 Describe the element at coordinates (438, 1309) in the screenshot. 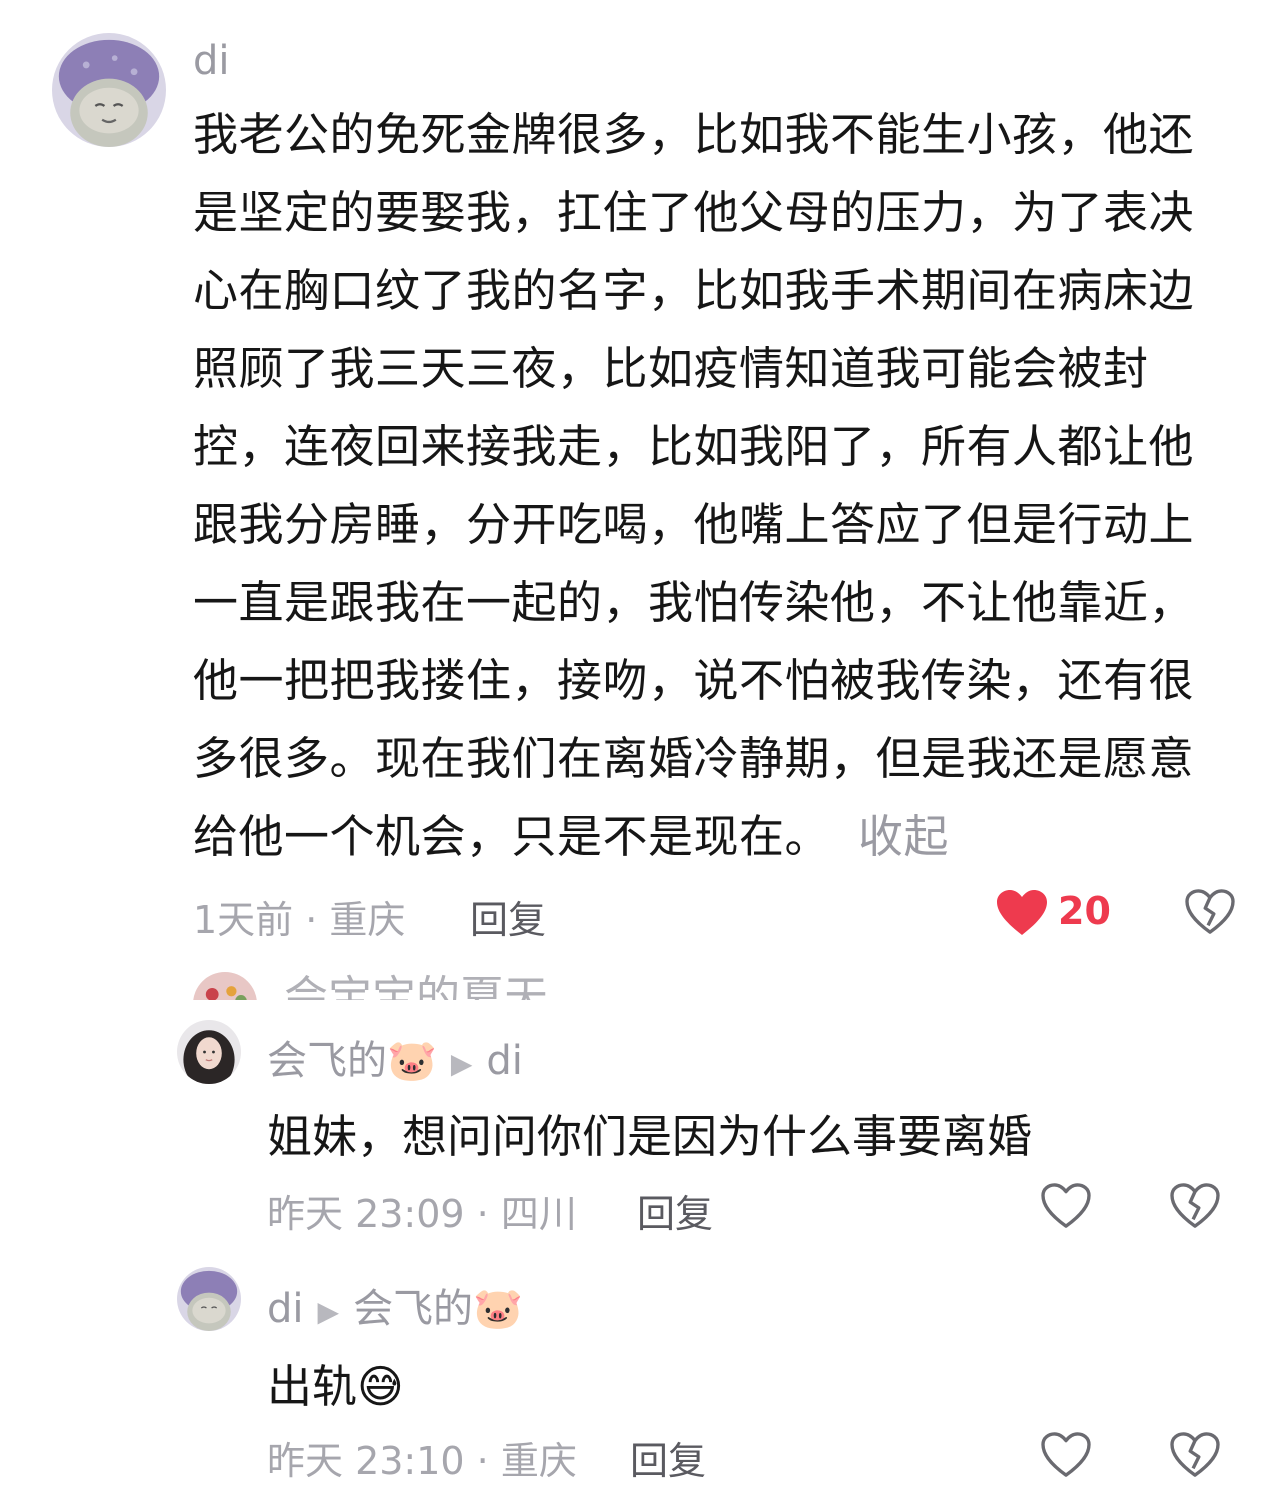

I see `reply2-reply-to: 会飞的🐷` at that location.